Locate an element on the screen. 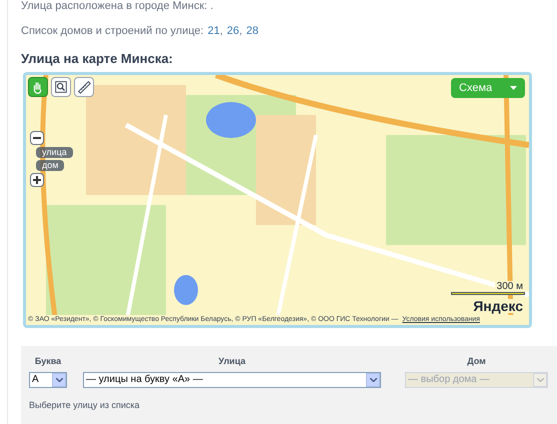  field-label: Дом is located at coordinates (476, 361).